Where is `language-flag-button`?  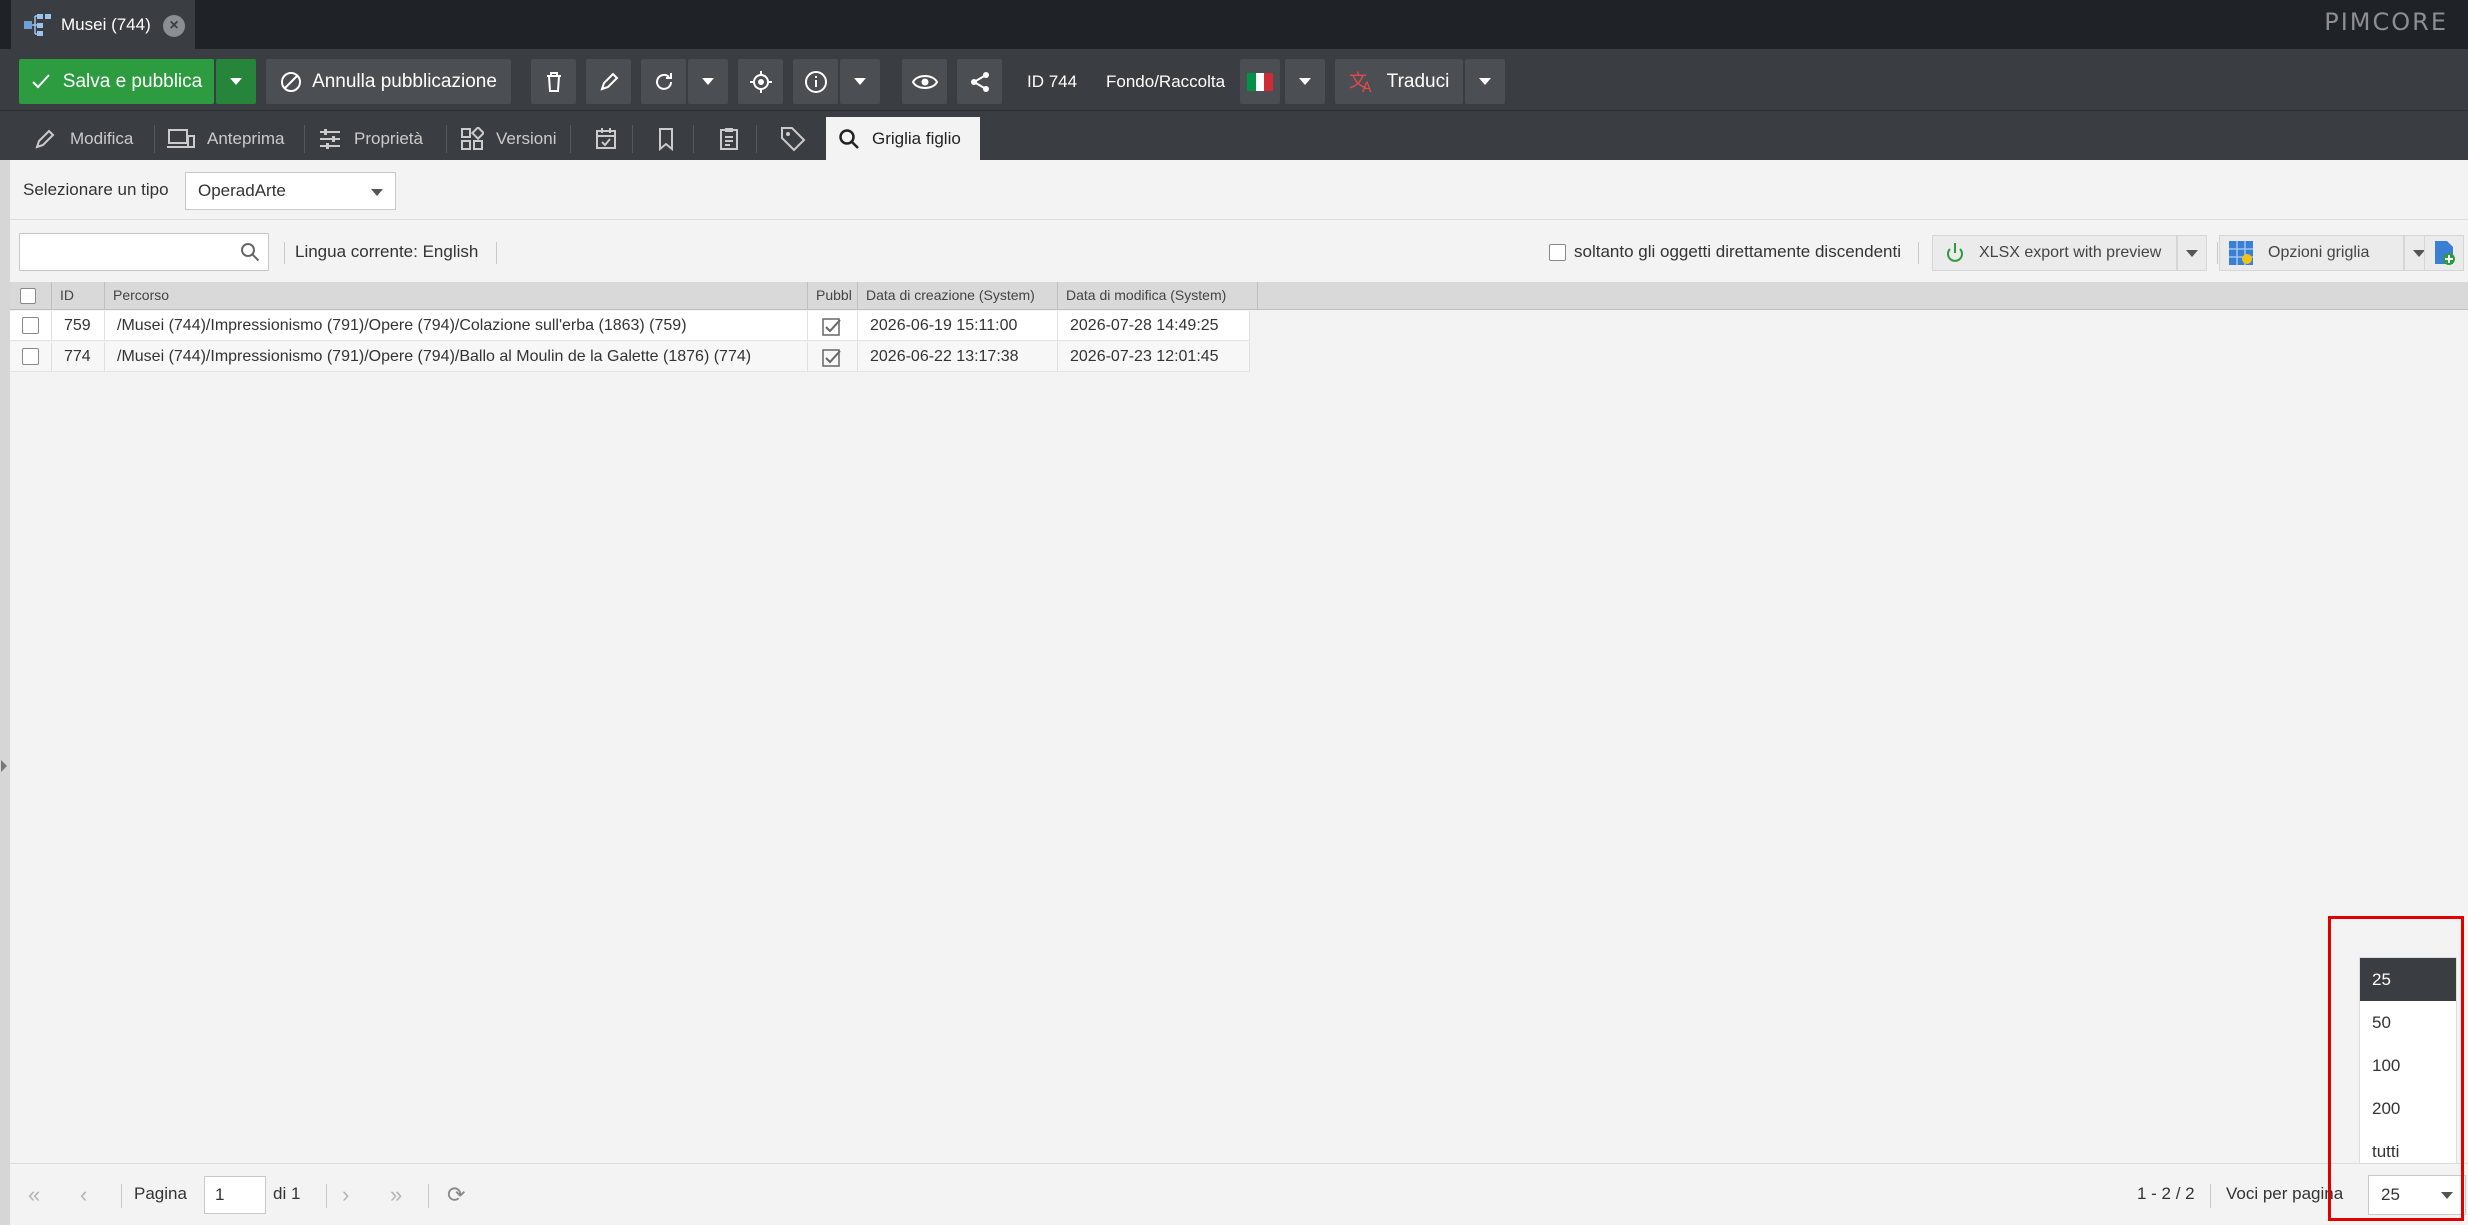
language-flag-button is located at coordinates (1260, 81).